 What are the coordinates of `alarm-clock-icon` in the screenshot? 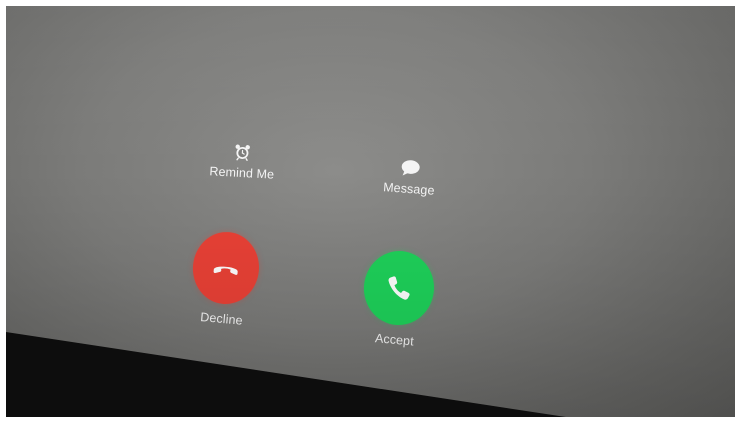 It's located at (242, 152).